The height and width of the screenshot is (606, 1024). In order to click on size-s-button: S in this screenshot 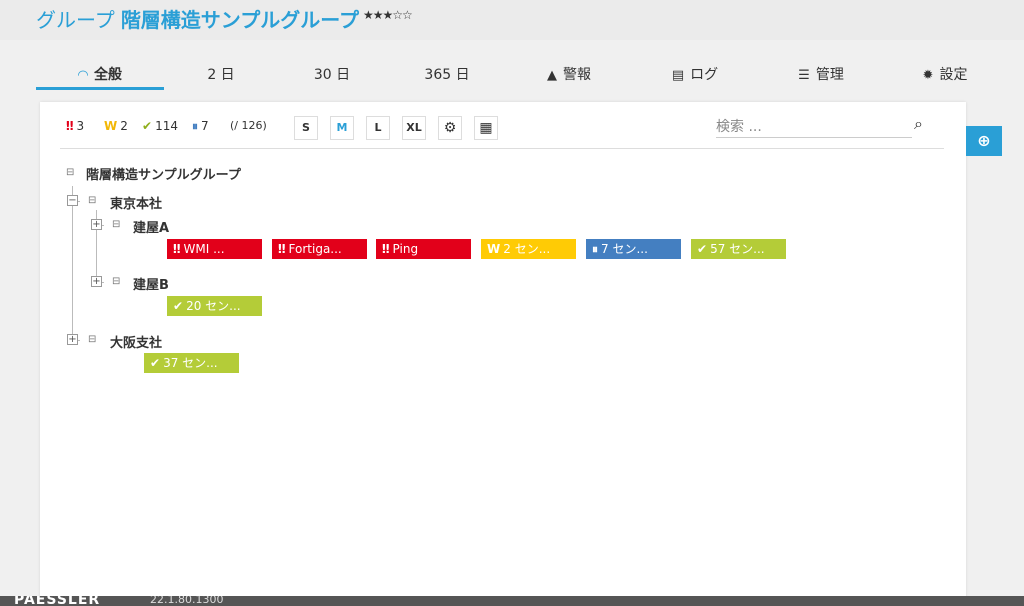, I will do `click(306, 128)`.